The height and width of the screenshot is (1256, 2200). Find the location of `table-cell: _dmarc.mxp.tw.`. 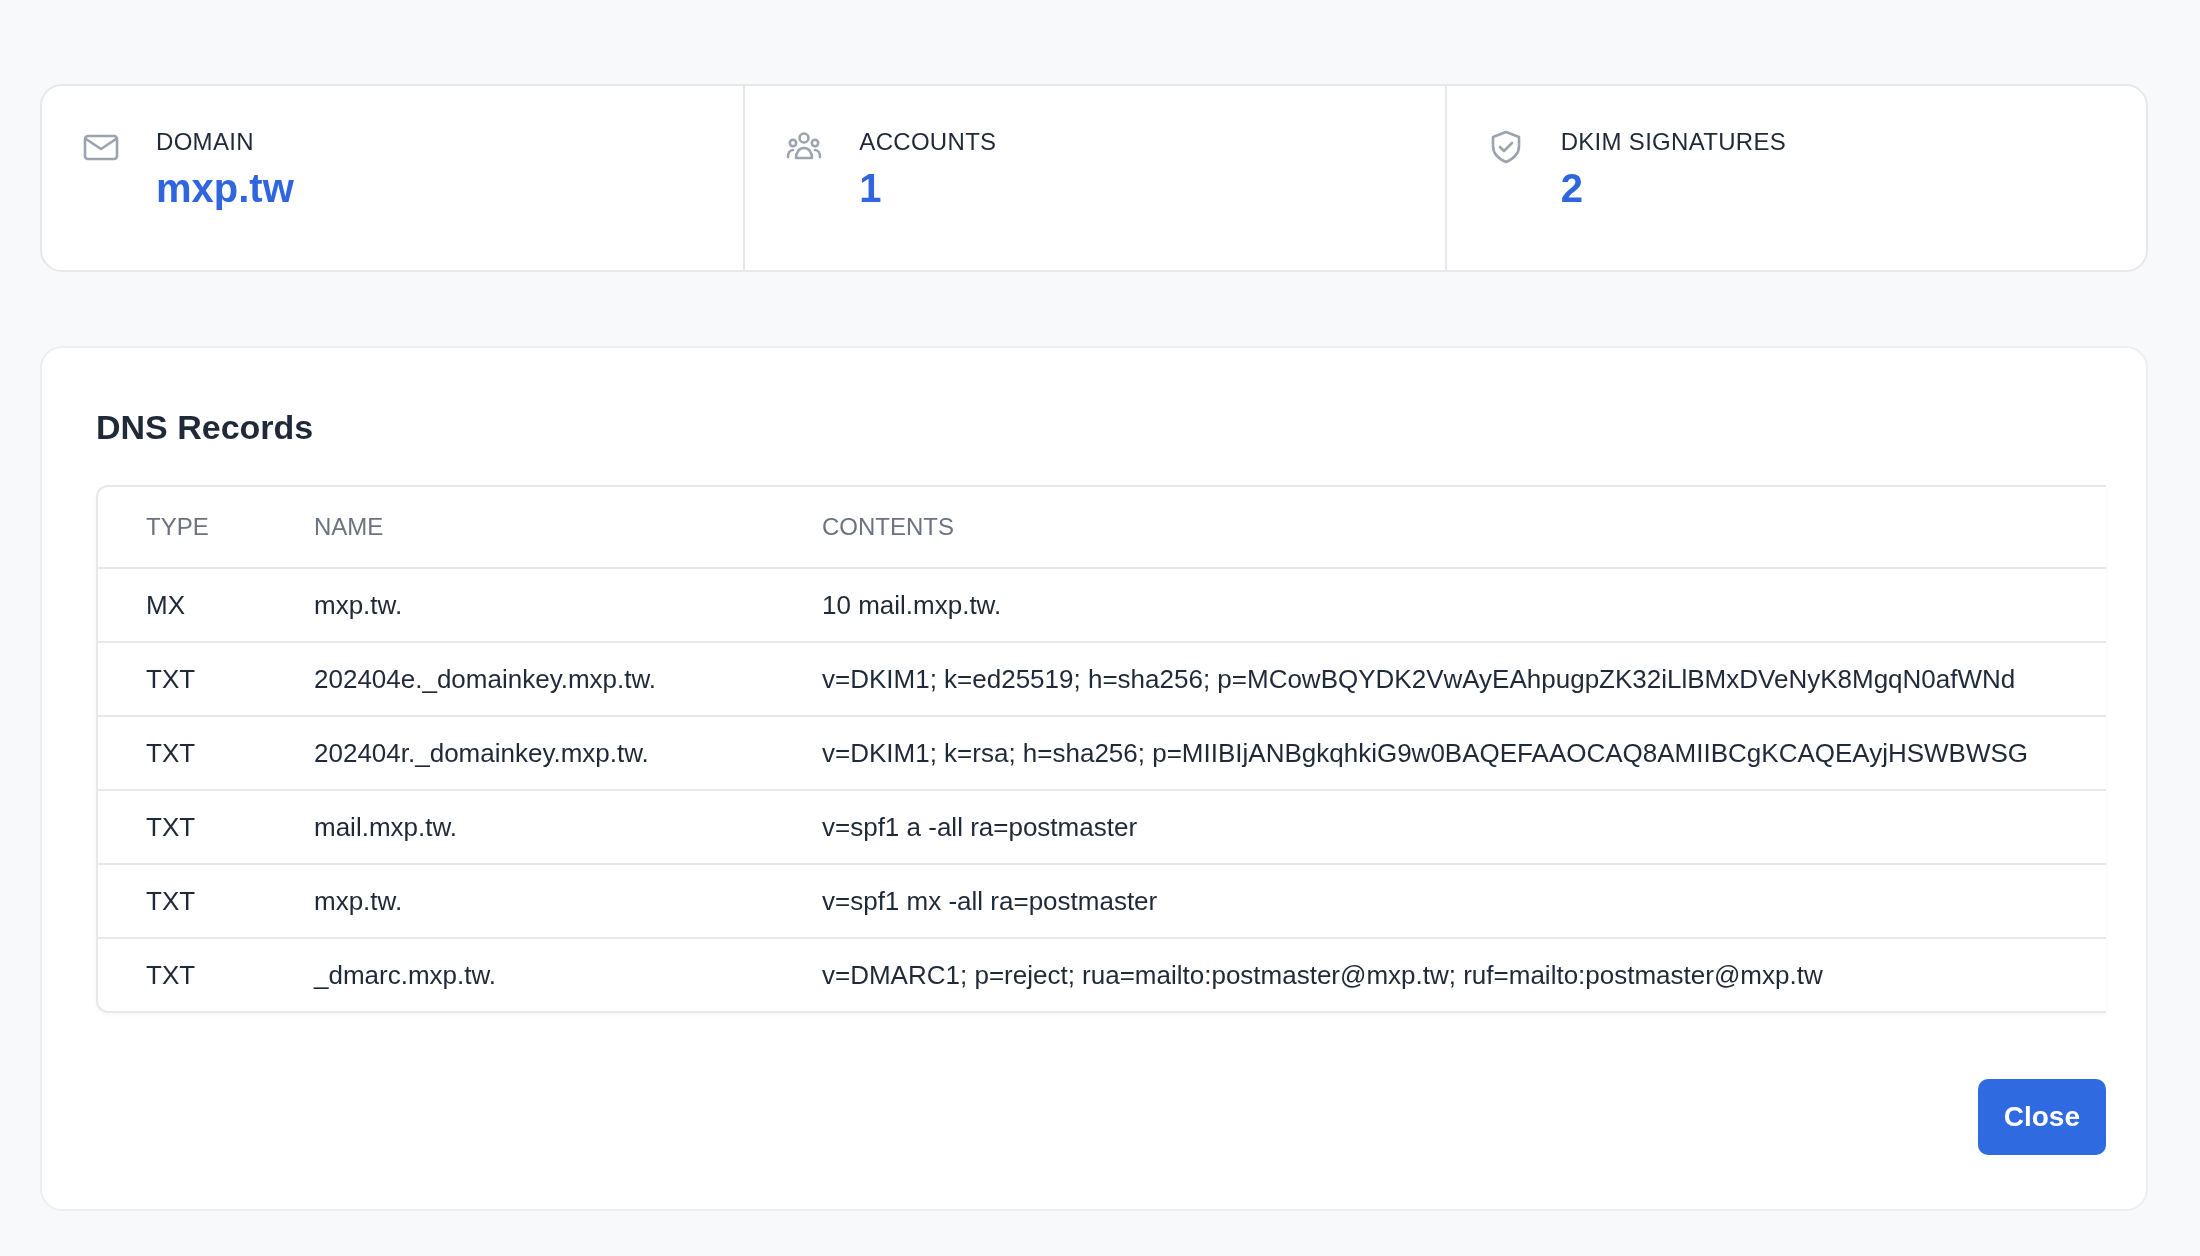

table-cell: _dmarc.mxp.tw. is located at coordinates (520, 974).